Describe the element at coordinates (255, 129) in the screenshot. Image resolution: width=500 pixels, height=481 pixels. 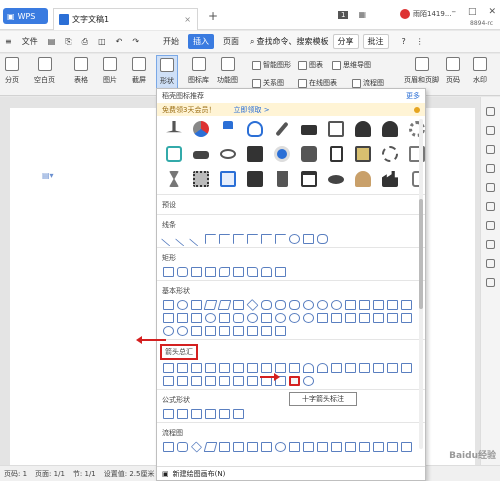
I see `bulb-icon` at that location.